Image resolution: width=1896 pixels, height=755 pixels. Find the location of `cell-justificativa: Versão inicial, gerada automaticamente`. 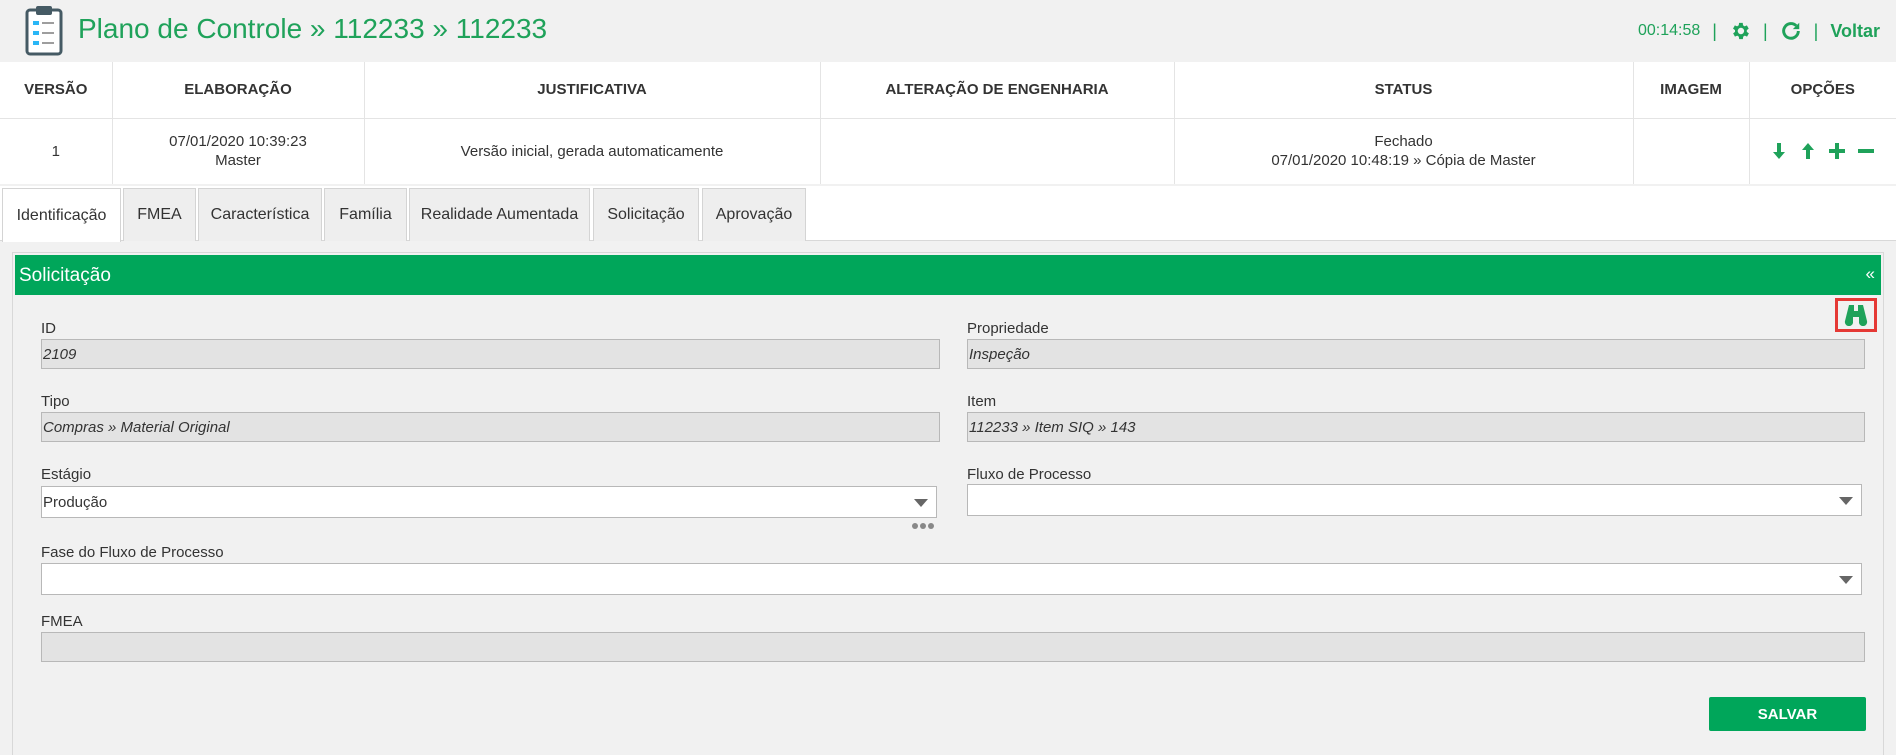

cell-justificativa: Versão inicial, gerada automaticamente is located at coordinates (592, 151).